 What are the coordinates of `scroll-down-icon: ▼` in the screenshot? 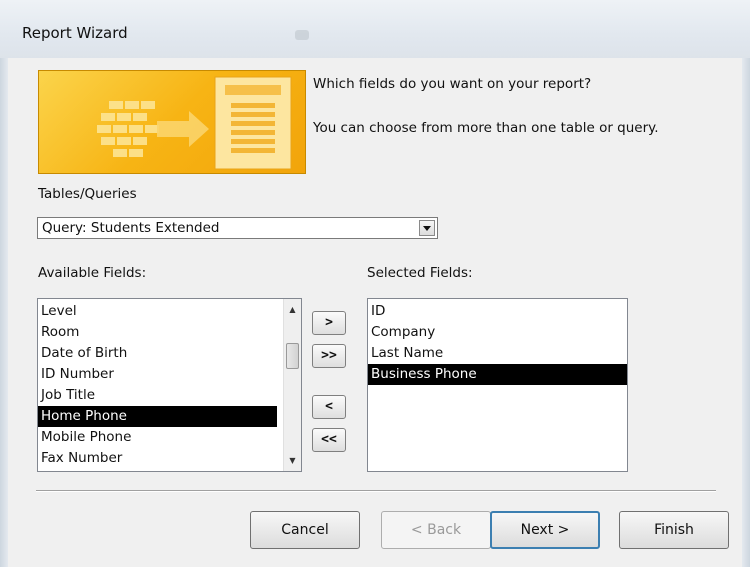 It's located at (292, 460).